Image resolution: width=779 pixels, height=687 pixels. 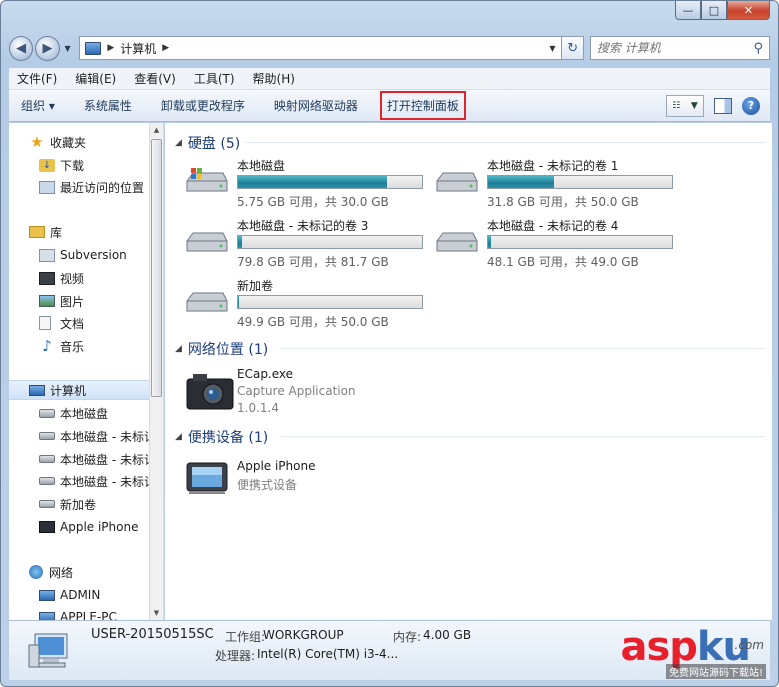 I want to click on drive-tile: 本地磁盘 - 未标记的卷 3 79.8 GB 可用，共 81.7 GB, so click(x=300, y=245).